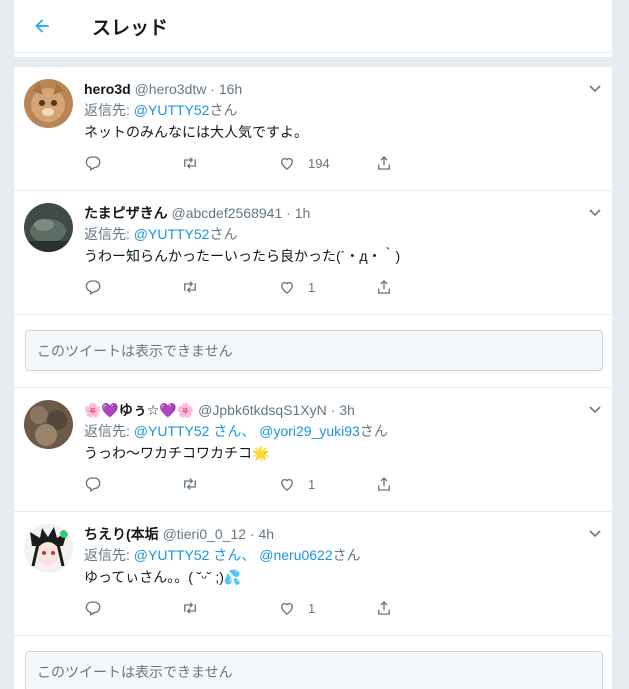 This screenshot has width=629, height=689. What do you see at coordinates (267, 534) in the screenshot?
I see `timestamp: 4h` at bounding box center [267, 534].